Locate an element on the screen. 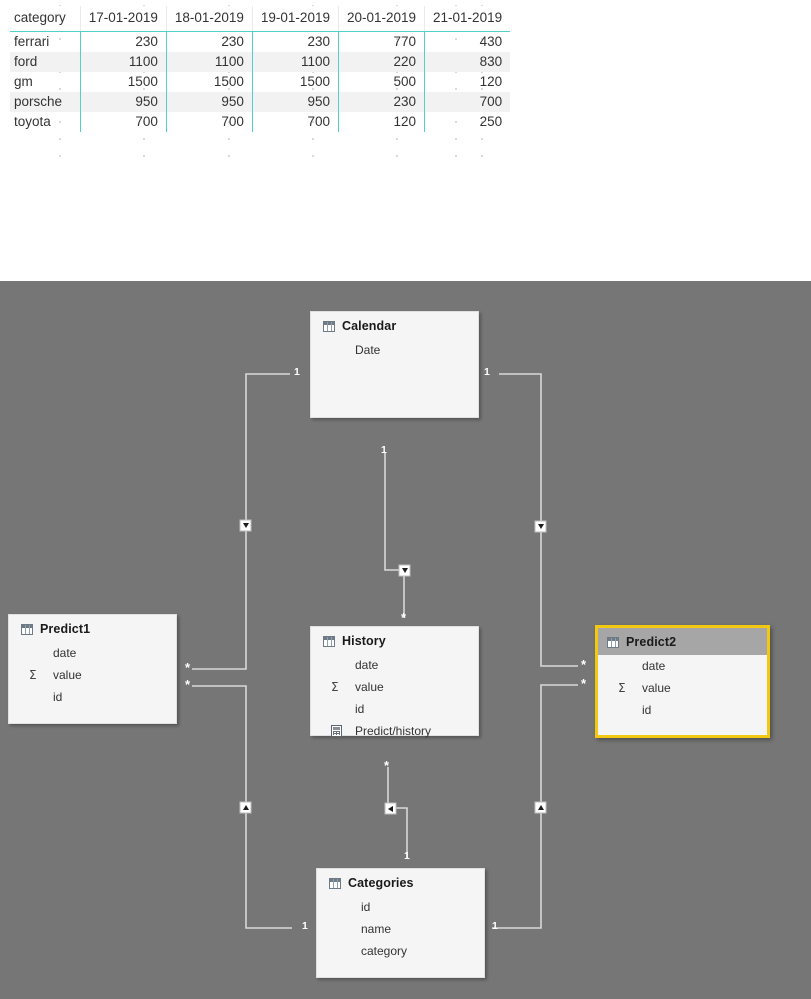 The width and height of the screenshot is (811, 999). table-row: ferrari 230 230 230 770 430 is located at coordinates (260, 41).